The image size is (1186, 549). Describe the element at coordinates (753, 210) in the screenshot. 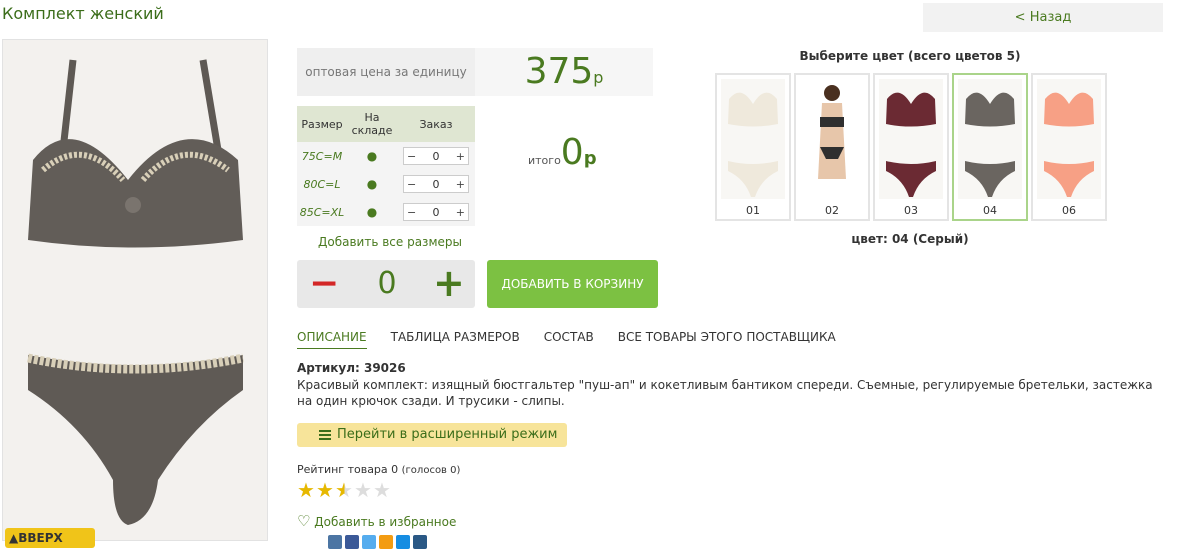

I see `color-label: 01` at that location.